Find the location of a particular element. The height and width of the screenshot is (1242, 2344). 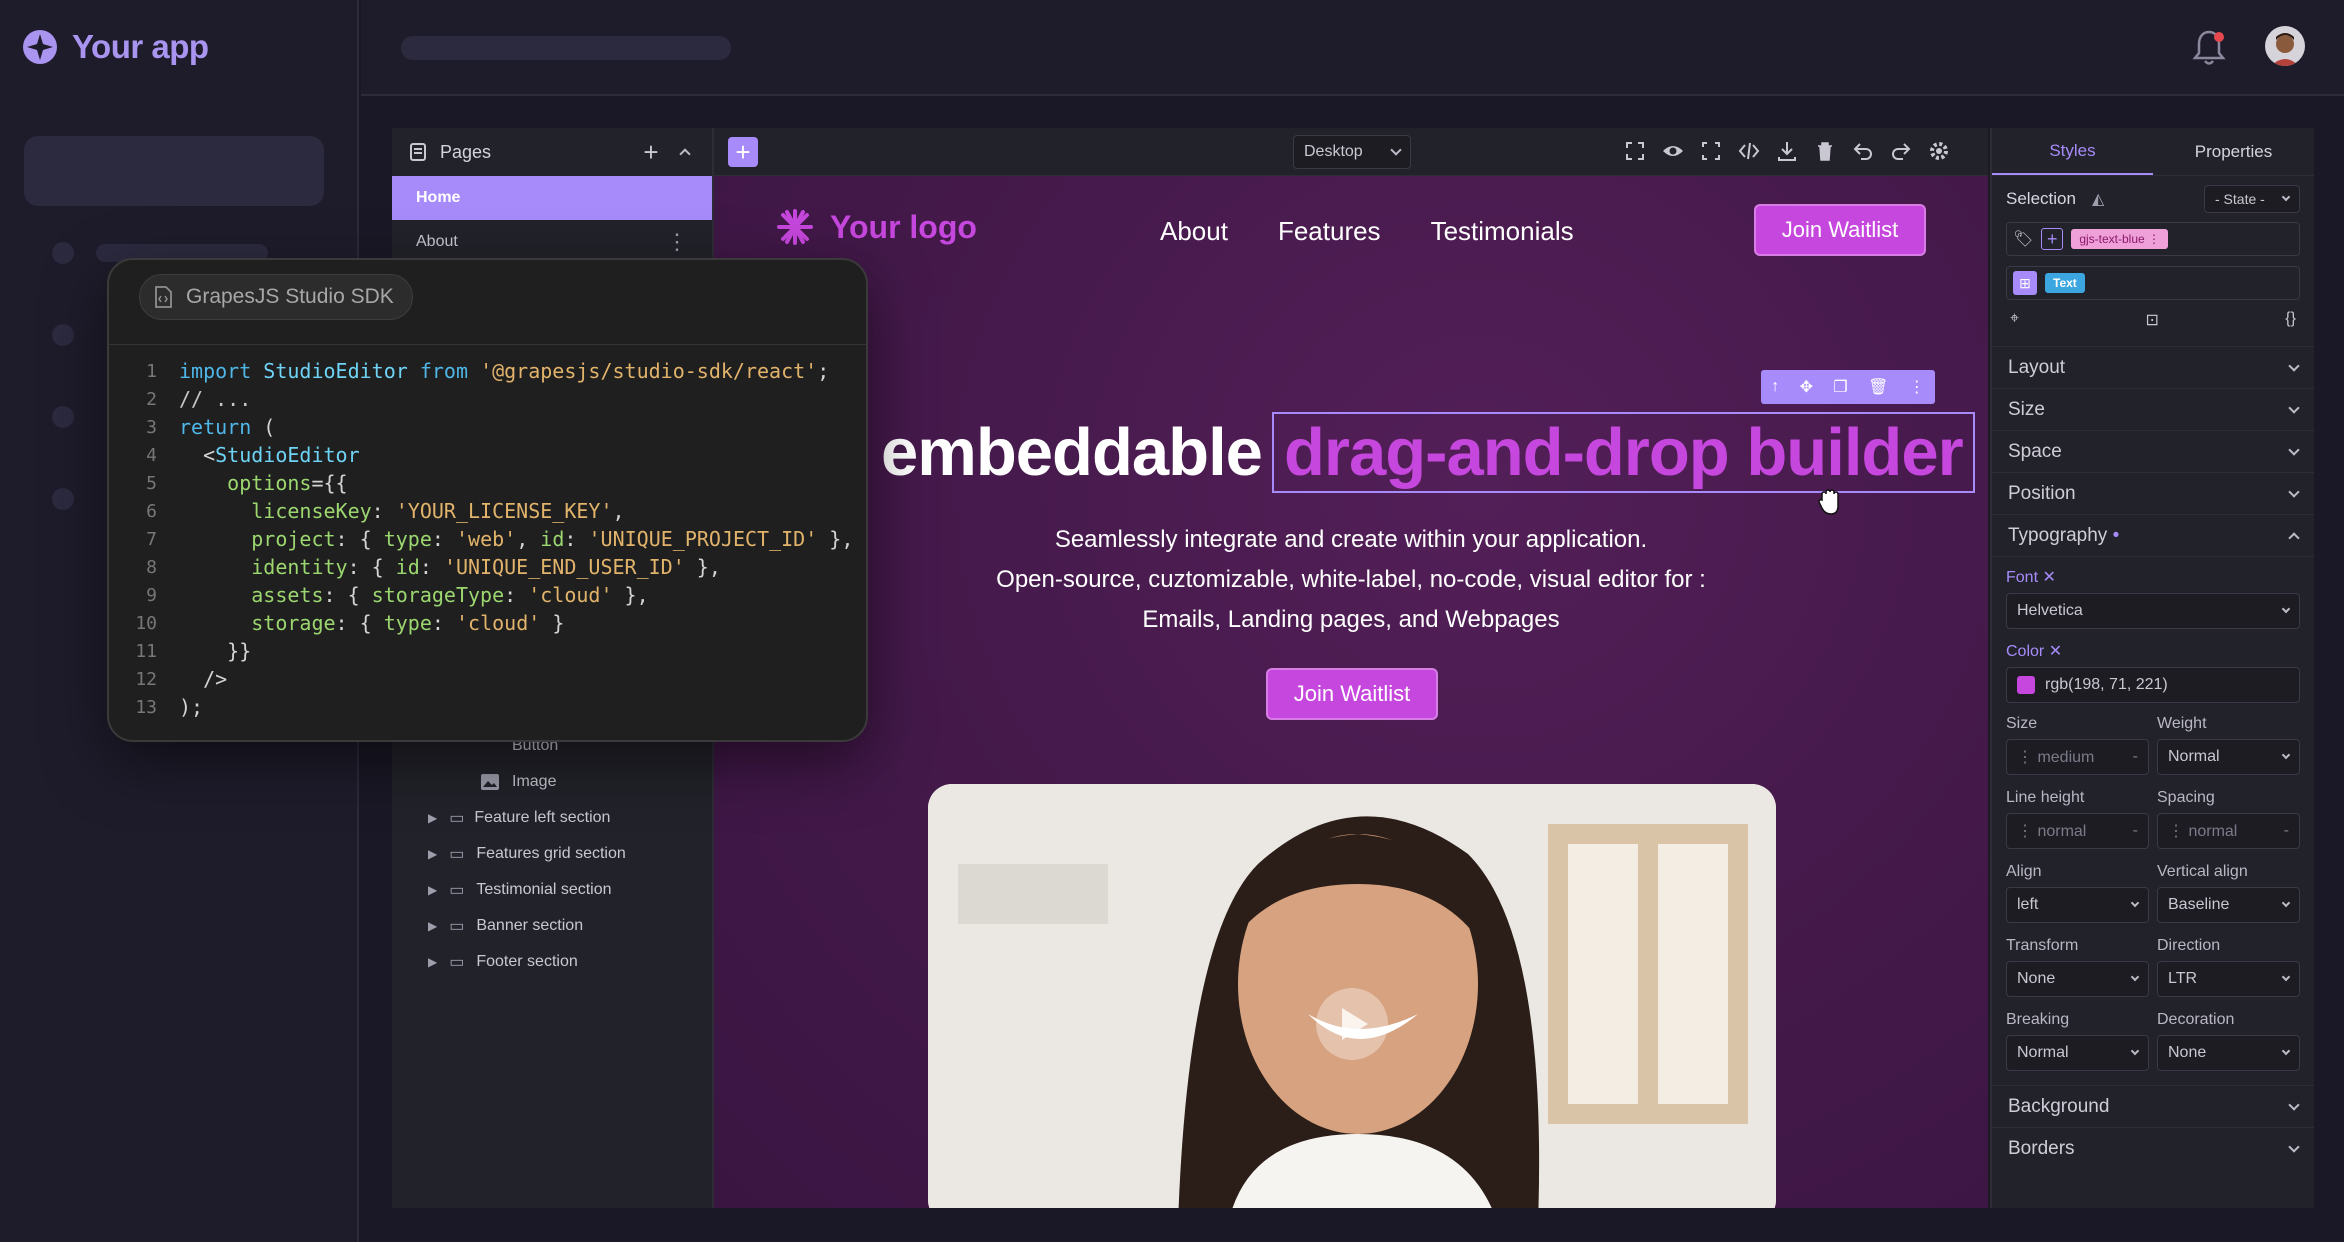

settings-gear-icon is located at coordinates (1939, 151).